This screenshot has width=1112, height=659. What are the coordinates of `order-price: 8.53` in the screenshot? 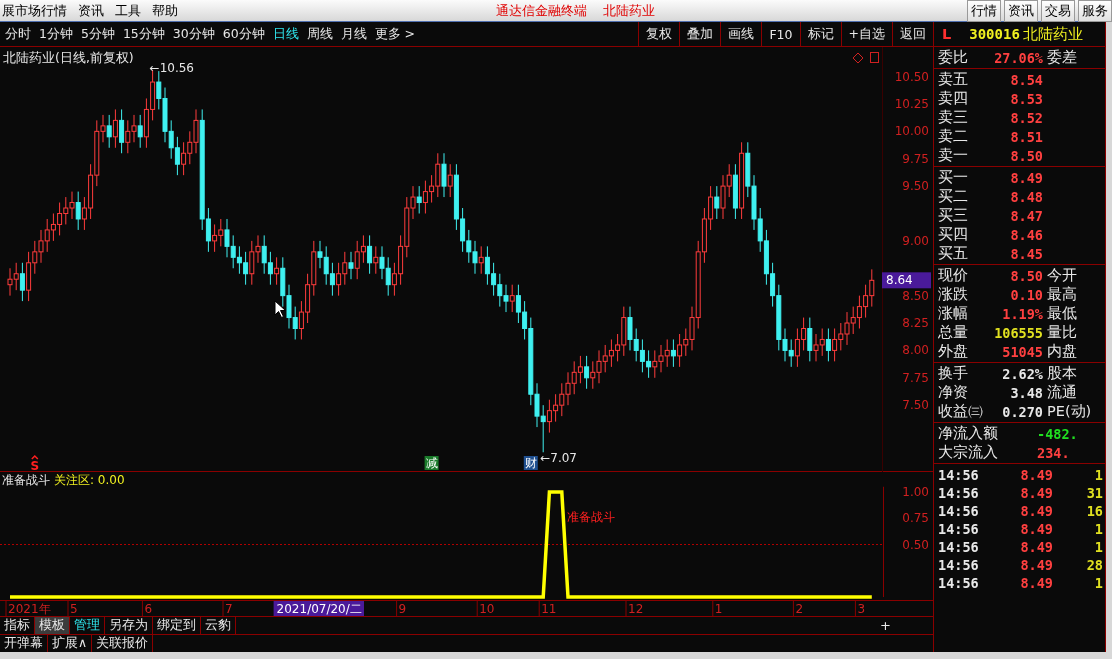 It's located at (1026, 98).